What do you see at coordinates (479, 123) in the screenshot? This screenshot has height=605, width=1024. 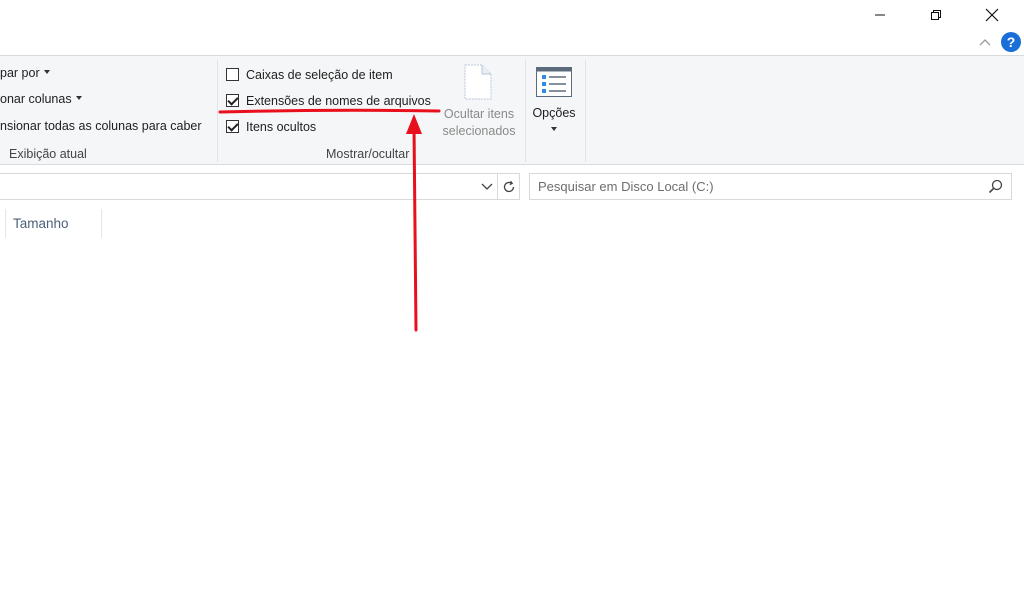 I see `hide-selected-items-button: Ocultar itens selecionados` at bounding box center [479, 123].